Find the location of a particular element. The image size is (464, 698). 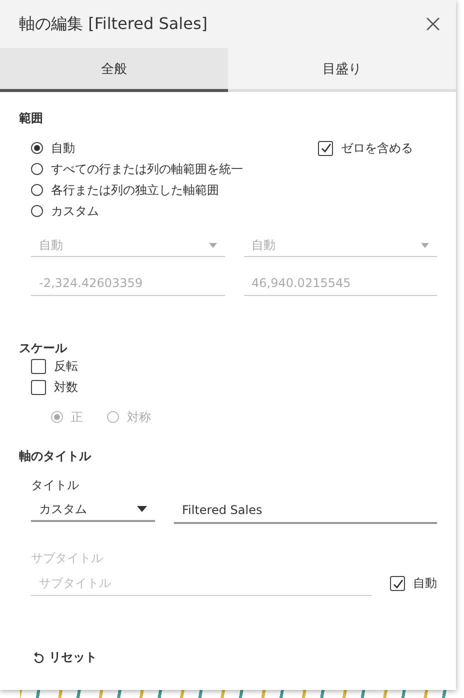

reset-button: リセット is located at coordinates (65, 657).